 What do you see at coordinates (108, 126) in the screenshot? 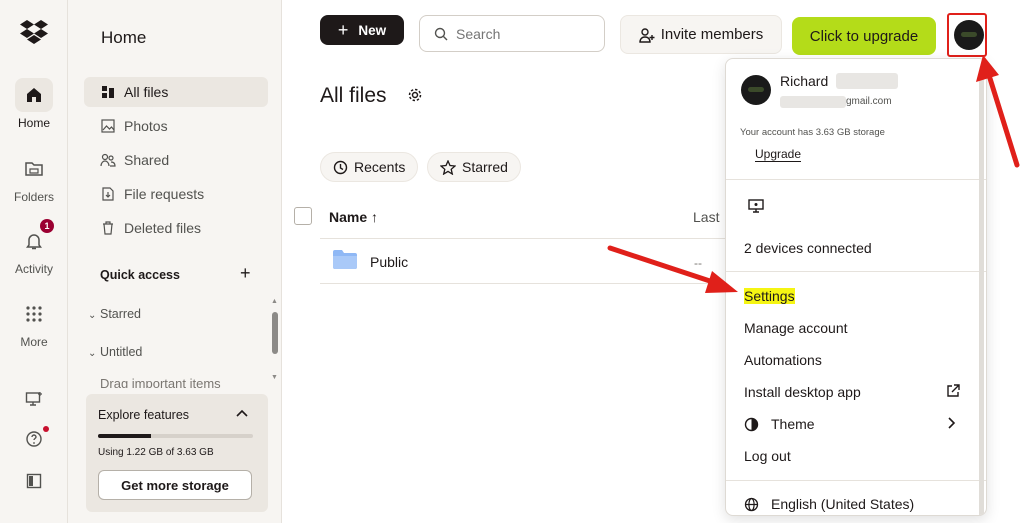
I see `photo-icon` at bounding box center [108, 126].